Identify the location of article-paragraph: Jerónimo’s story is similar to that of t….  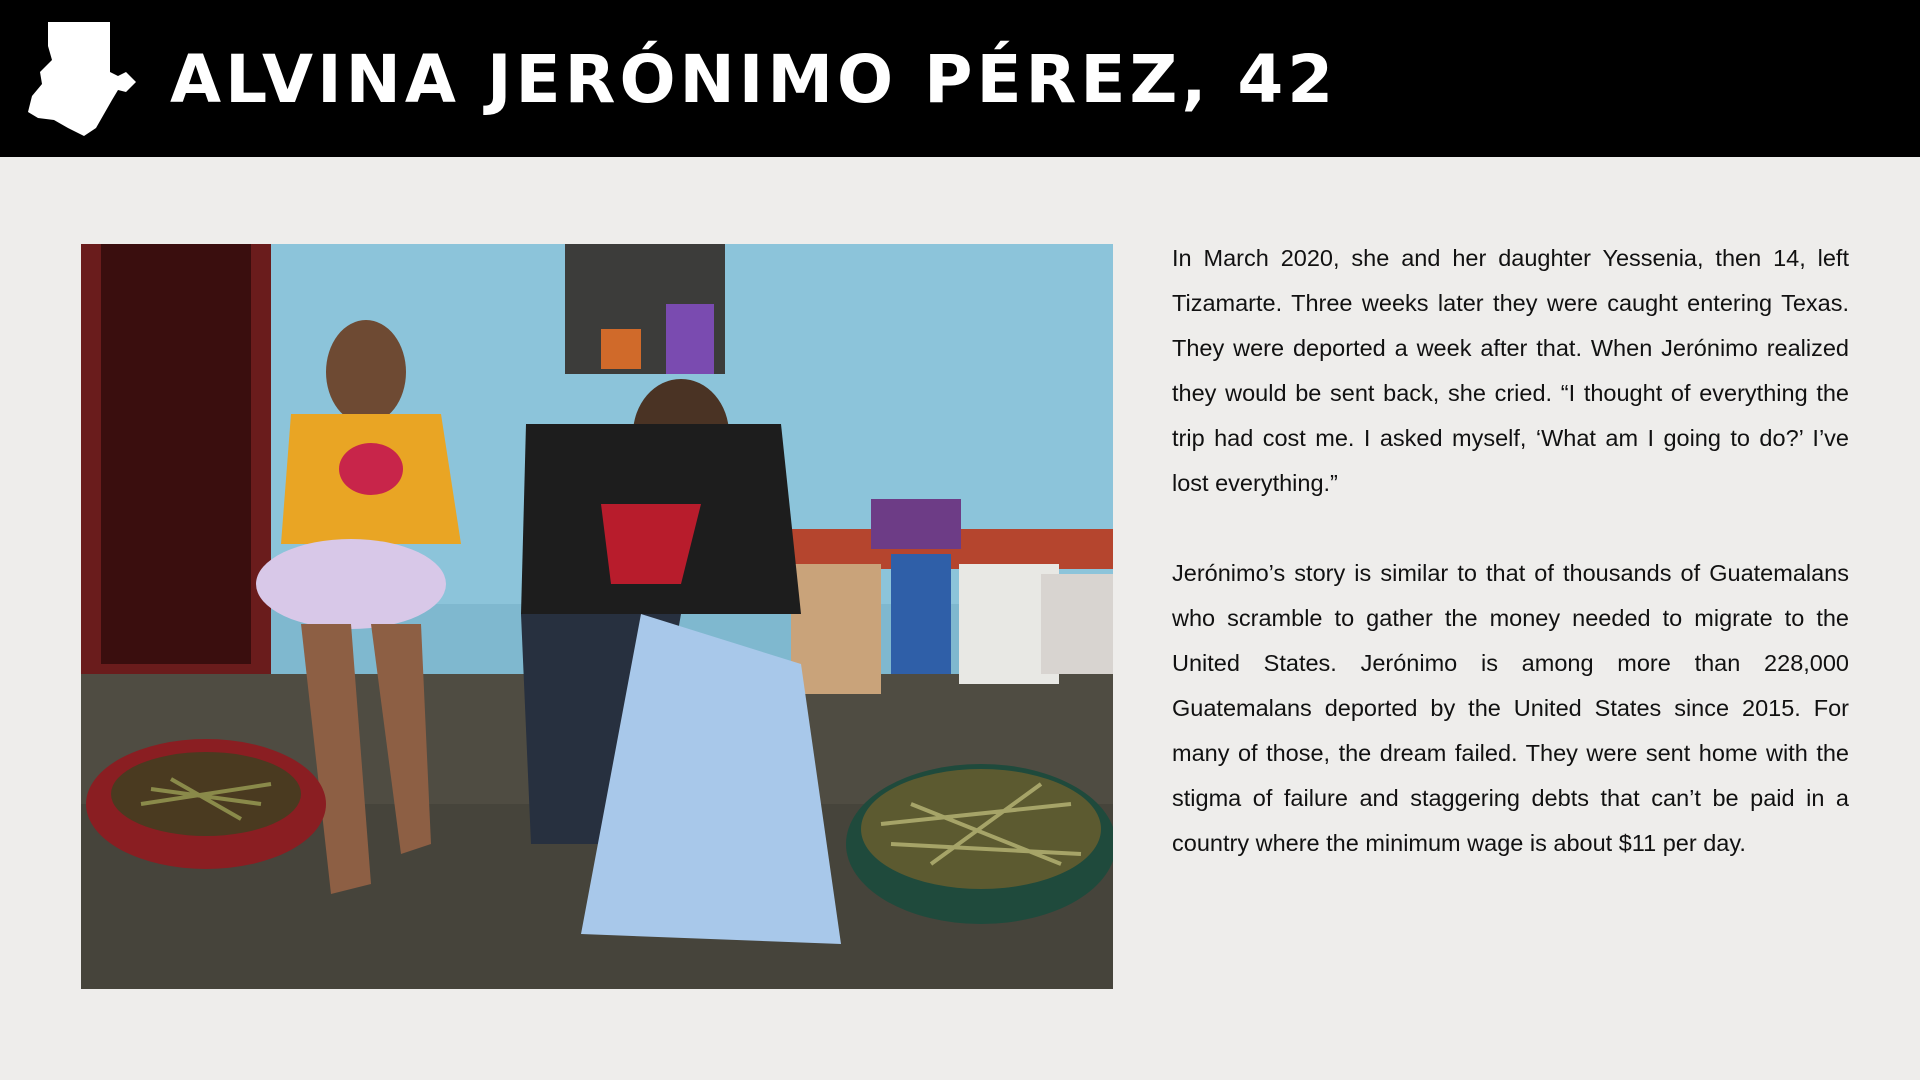
(1510, 708).